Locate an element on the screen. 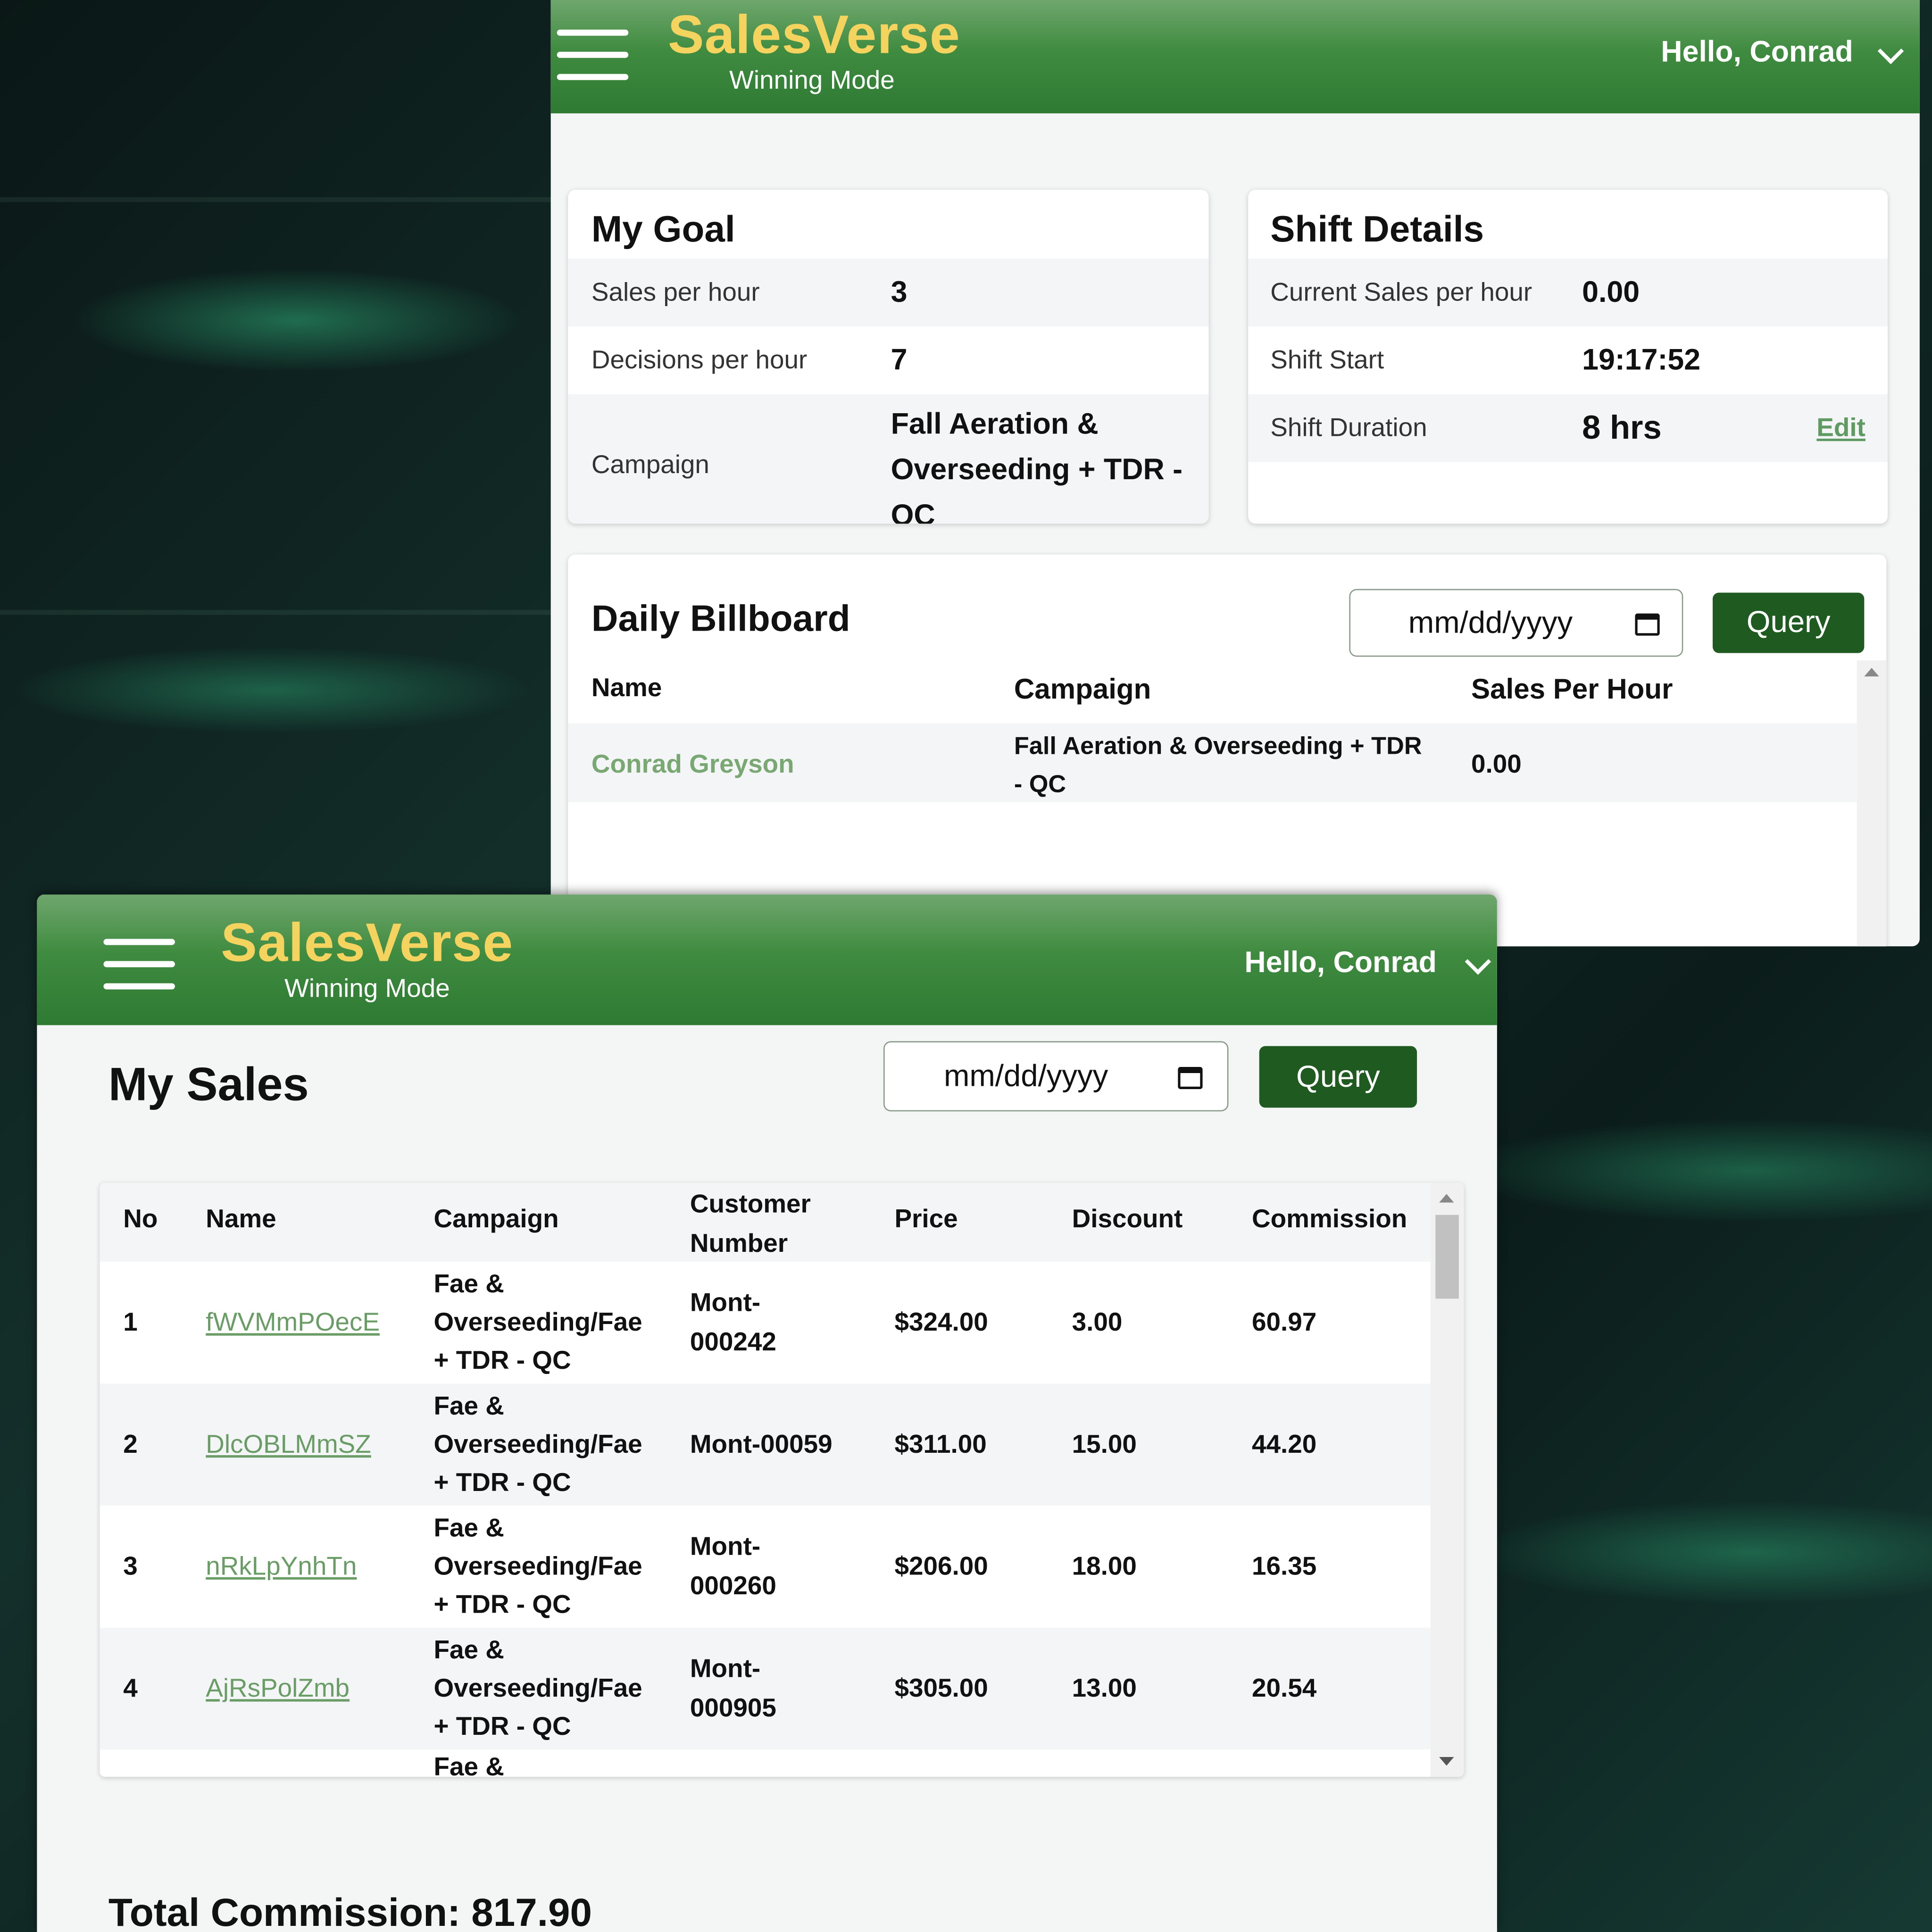 This screenshot has width=1932, height=1932. row-price: $206.00 is located at coordinates (941, 1567).